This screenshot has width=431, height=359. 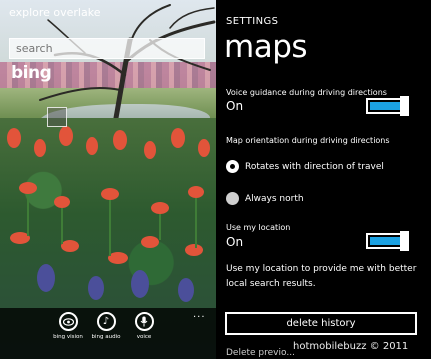 What do you see at coordinates (106, 321) in the screenshot?
I see `music-note-icon: ♪` at bounding box center [106, 321].